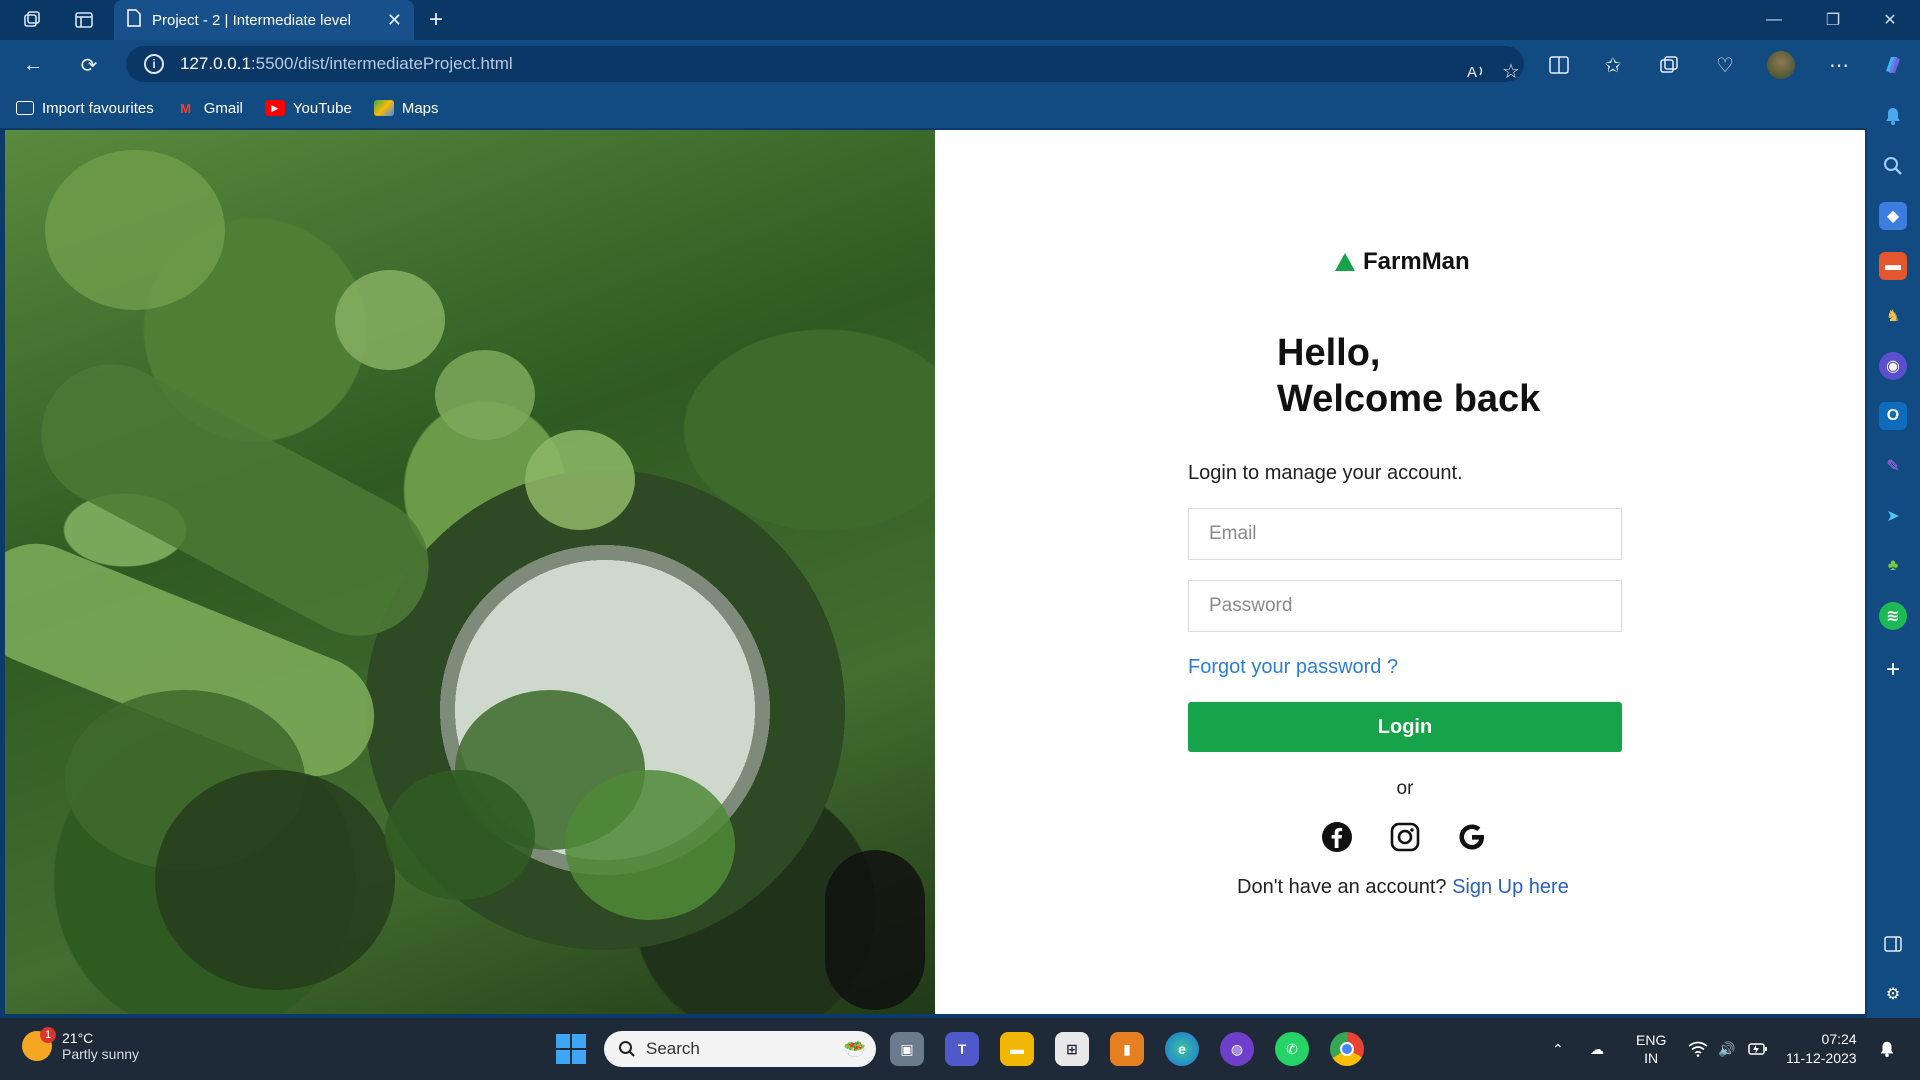  I want to click on favorites-icon: ✩, so click(1613, 65).